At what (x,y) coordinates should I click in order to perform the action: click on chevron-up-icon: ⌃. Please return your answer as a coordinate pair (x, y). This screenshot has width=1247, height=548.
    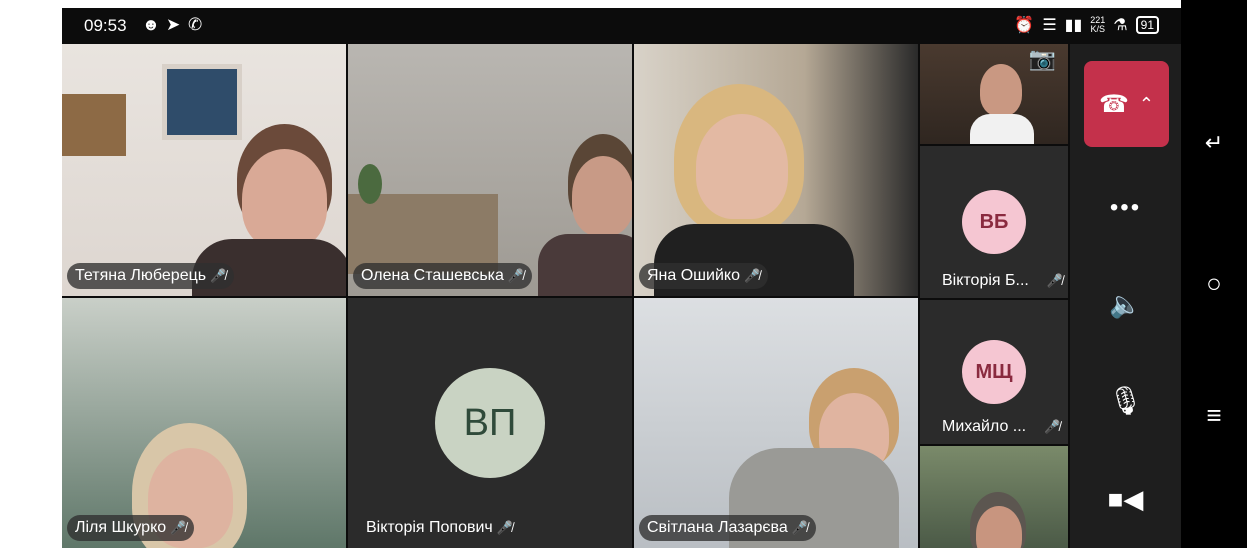
    Looking at the image, I should click on (1146, 104).